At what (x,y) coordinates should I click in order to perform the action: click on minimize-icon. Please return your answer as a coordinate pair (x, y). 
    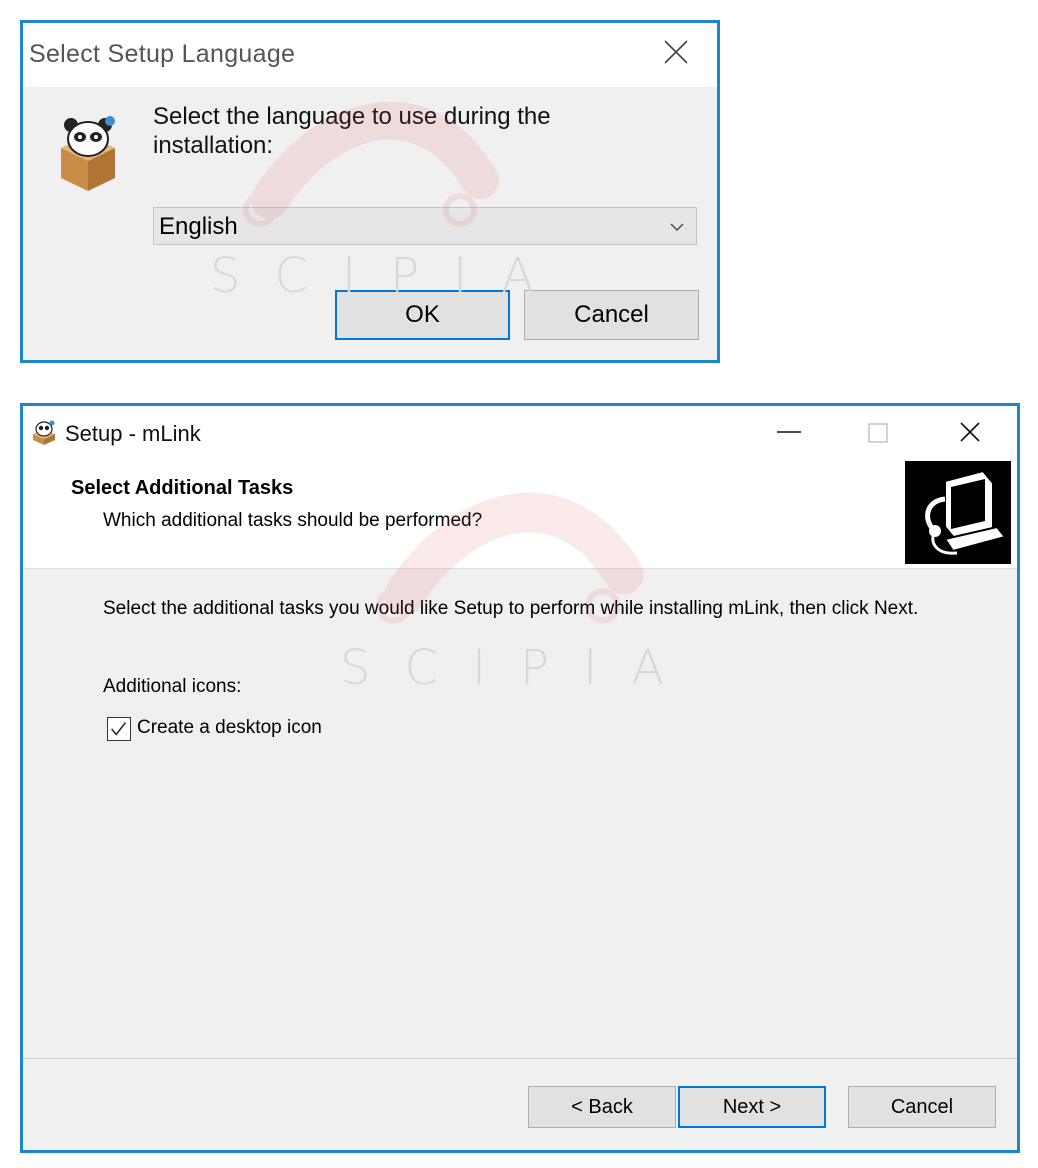
    Looking at the image, I should click on (789, 432).